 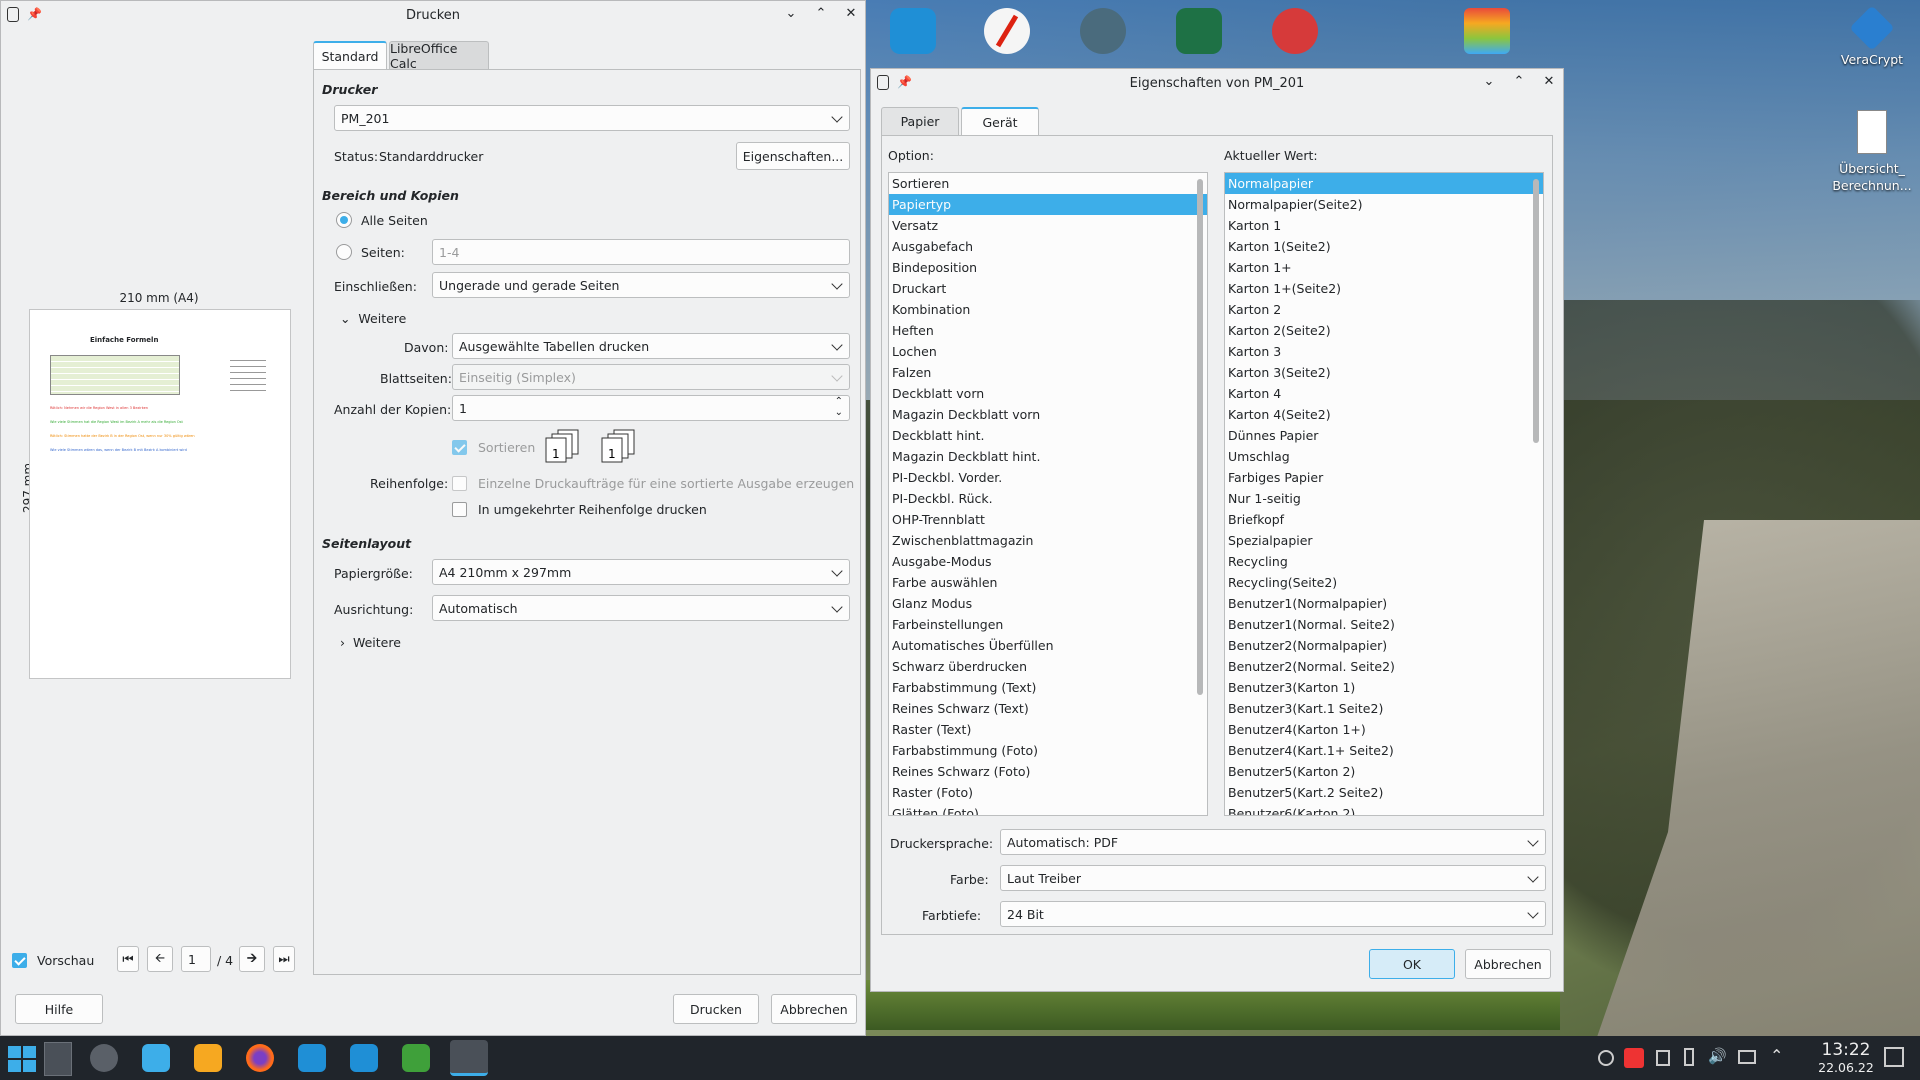 What do you see at coordinates (1048, 309) in the screenshot?
I see `option-list-item: Kombination` at bounding box center [1048, 309].